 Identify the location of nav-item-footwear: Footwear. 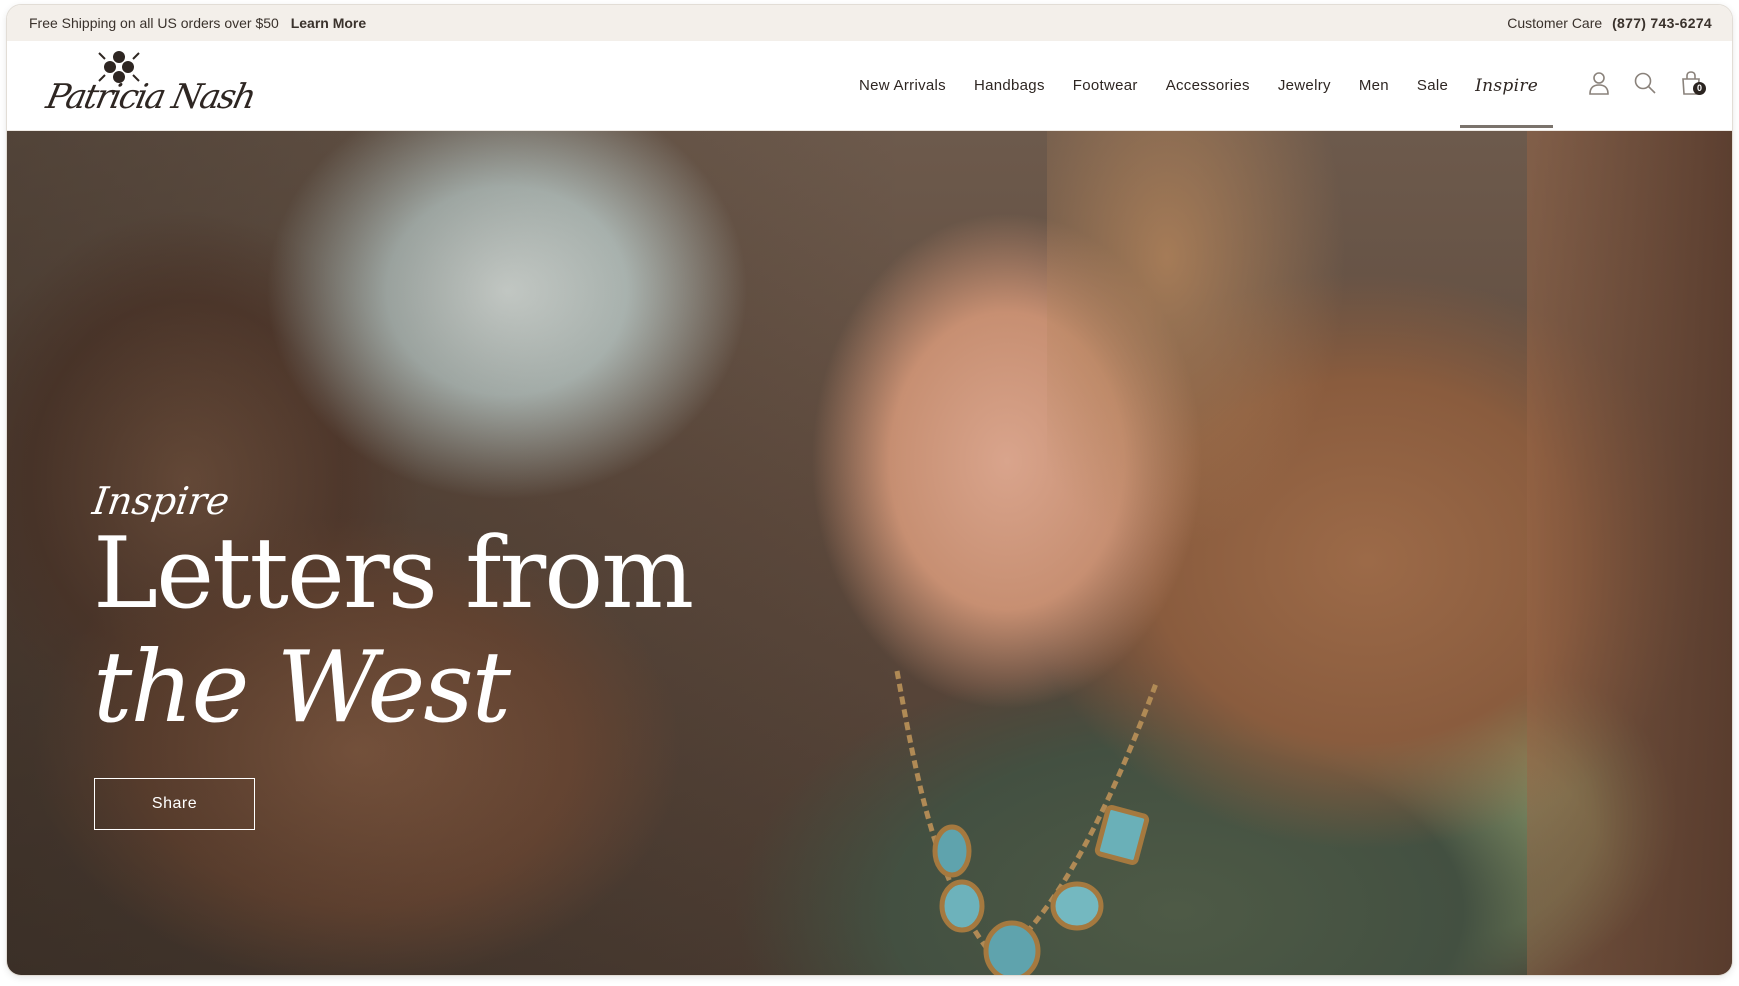
(1105, 85).